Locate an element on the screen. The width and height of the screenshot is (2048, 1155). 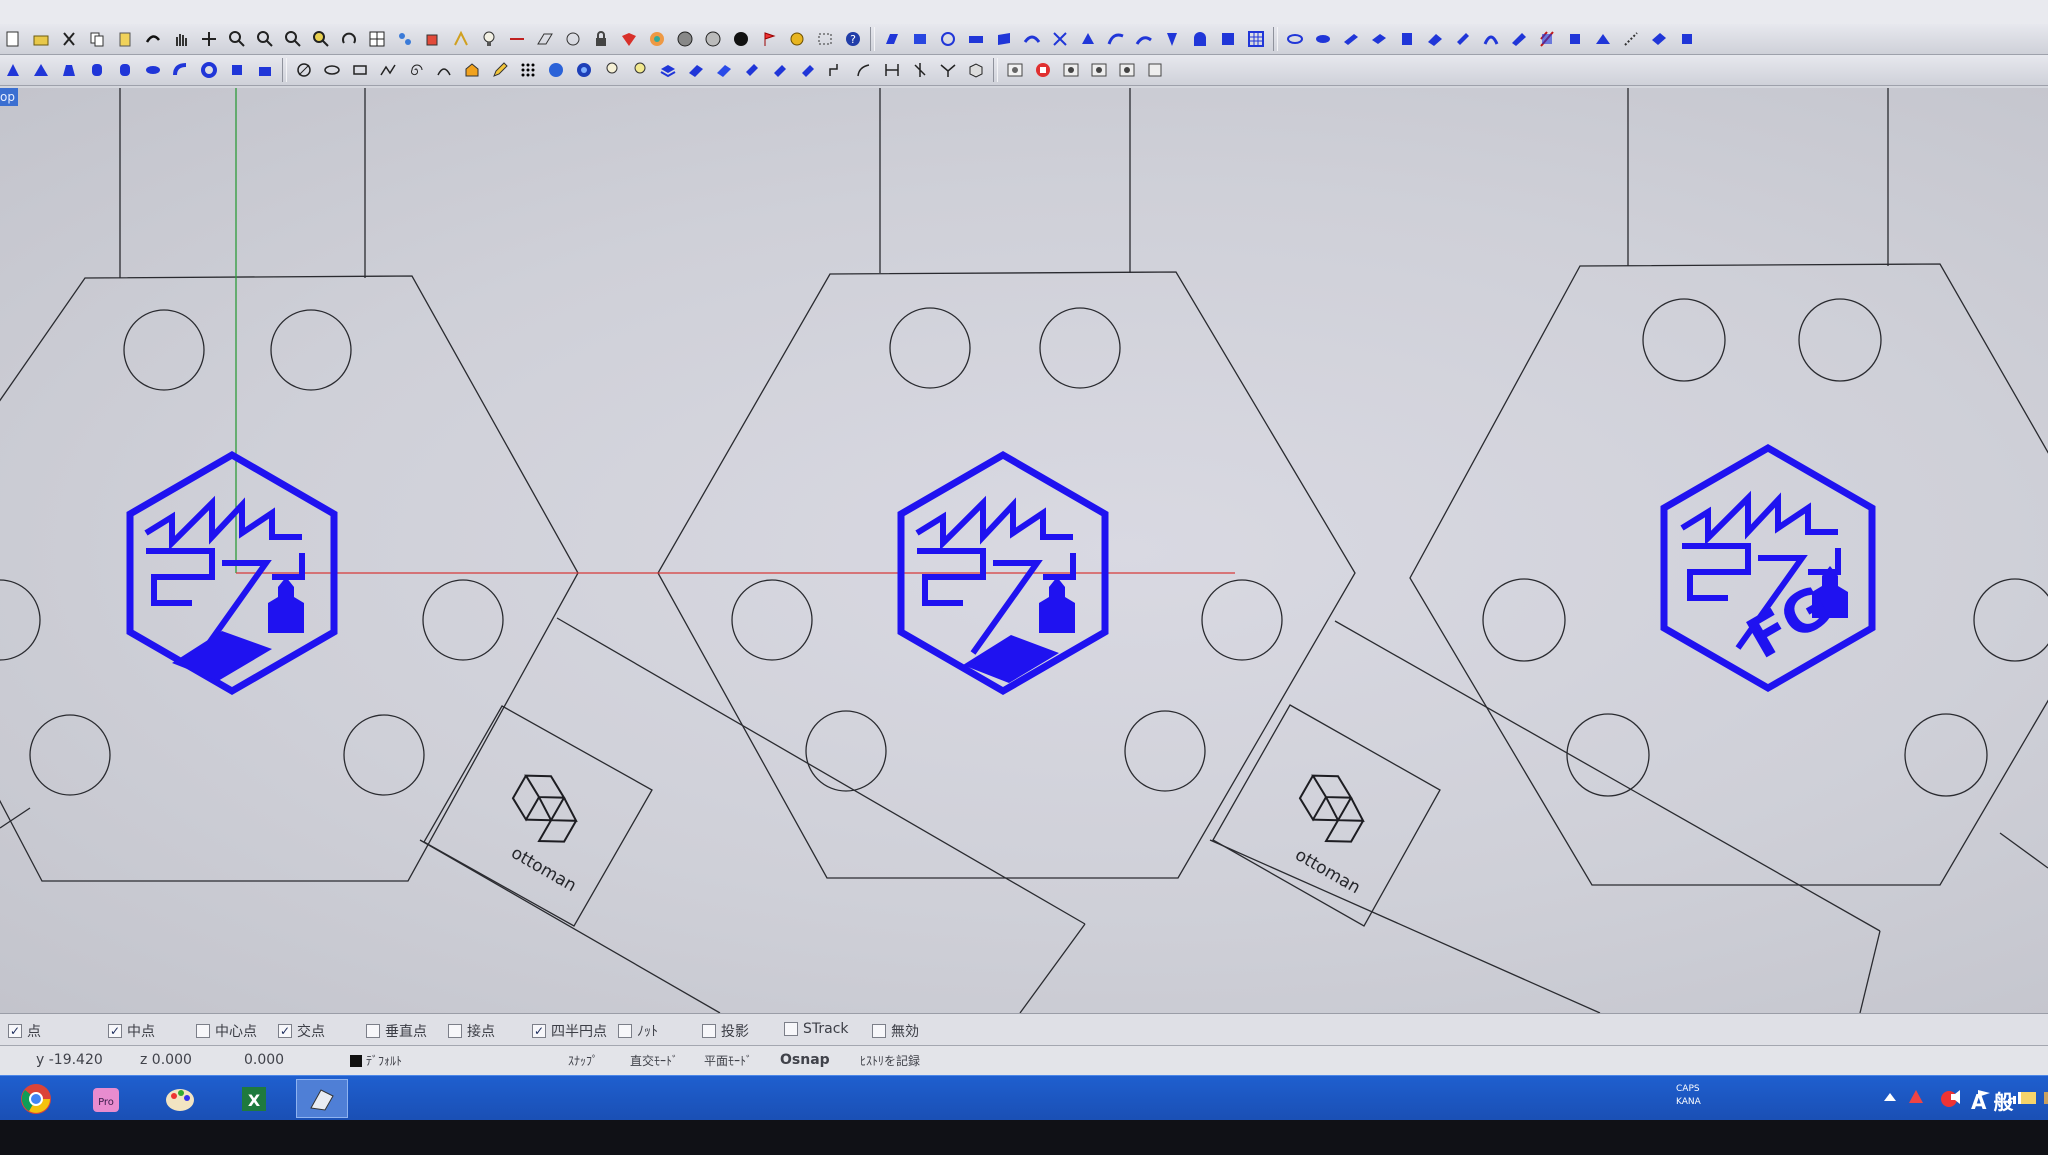
render-globe-icon is located at coordinates (584, 70).